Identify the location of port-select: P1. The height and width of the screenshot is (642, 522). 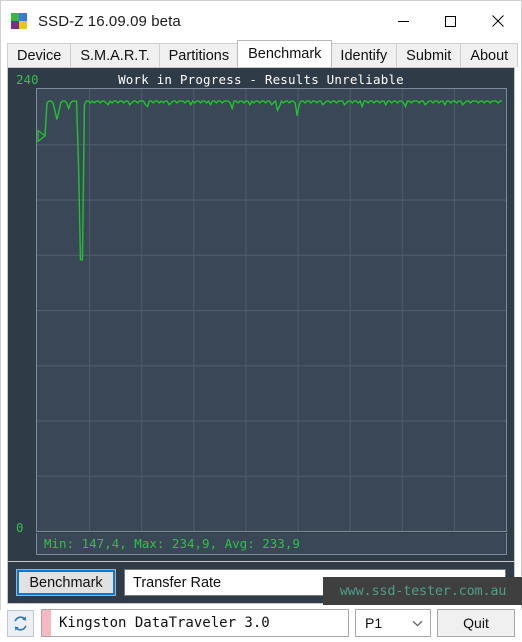
(393, 623).